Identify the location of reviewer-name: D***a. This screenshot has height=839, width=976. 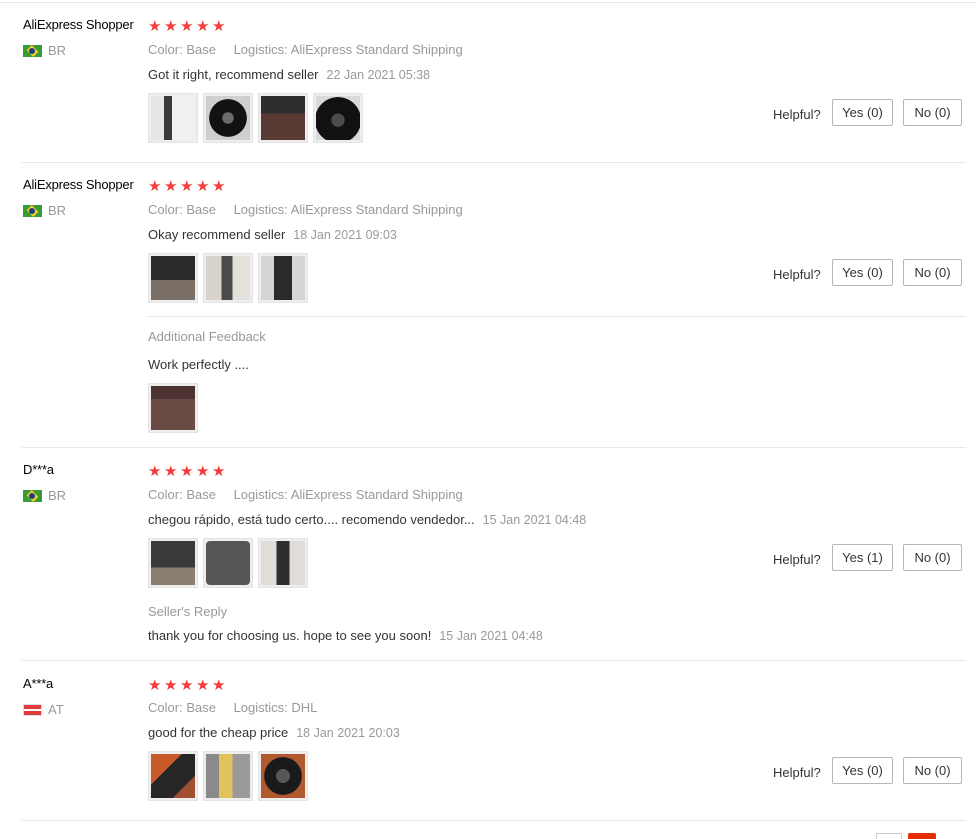
(38, 469).